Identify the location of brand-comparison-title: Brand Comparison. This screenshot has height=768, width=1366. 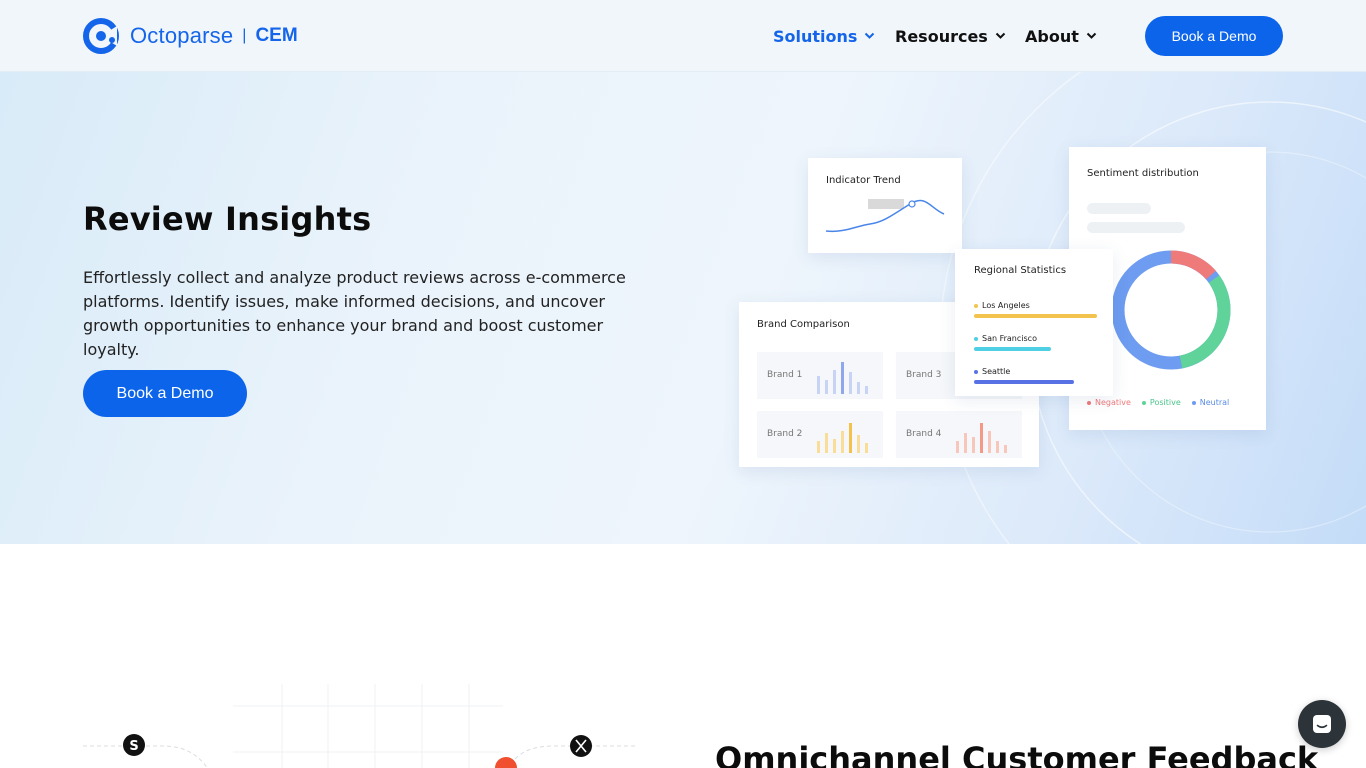
(803, 324).